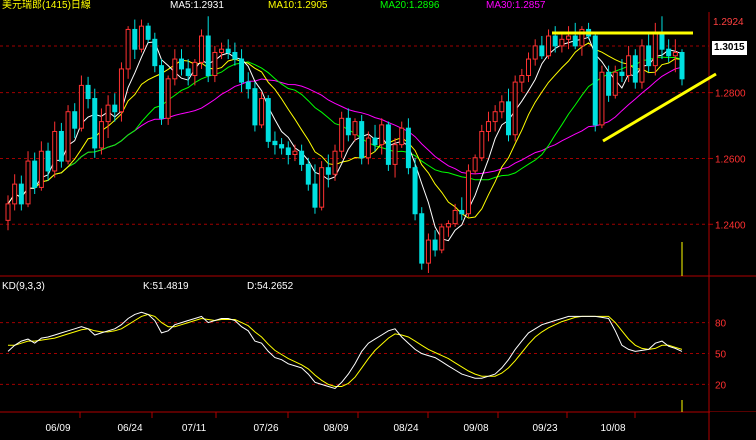 The height and width of the screenshot is (440, 756). Describe the element at coordinates (475, 428) in the screenshot. I see `date-tick-label: 09/08` at that location.